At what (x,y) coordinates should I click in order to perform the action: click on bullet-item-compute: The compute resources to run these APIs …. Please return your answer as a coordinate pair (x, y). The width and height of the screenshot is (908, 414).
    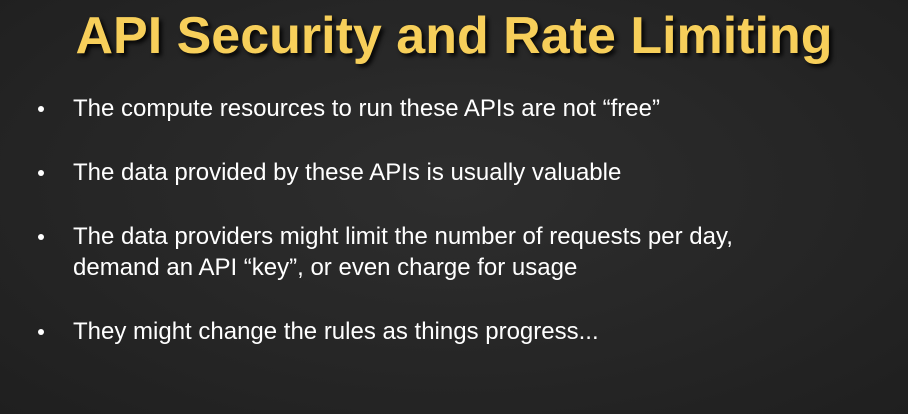
    Looking at the image, I should click on (458, 108).